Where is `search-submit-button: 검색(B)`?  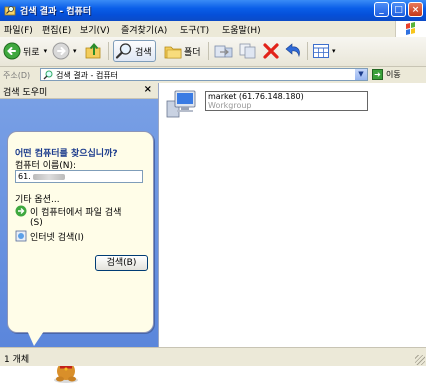 search-submit-button: 검색(B) is located at coordinates (121, 263).